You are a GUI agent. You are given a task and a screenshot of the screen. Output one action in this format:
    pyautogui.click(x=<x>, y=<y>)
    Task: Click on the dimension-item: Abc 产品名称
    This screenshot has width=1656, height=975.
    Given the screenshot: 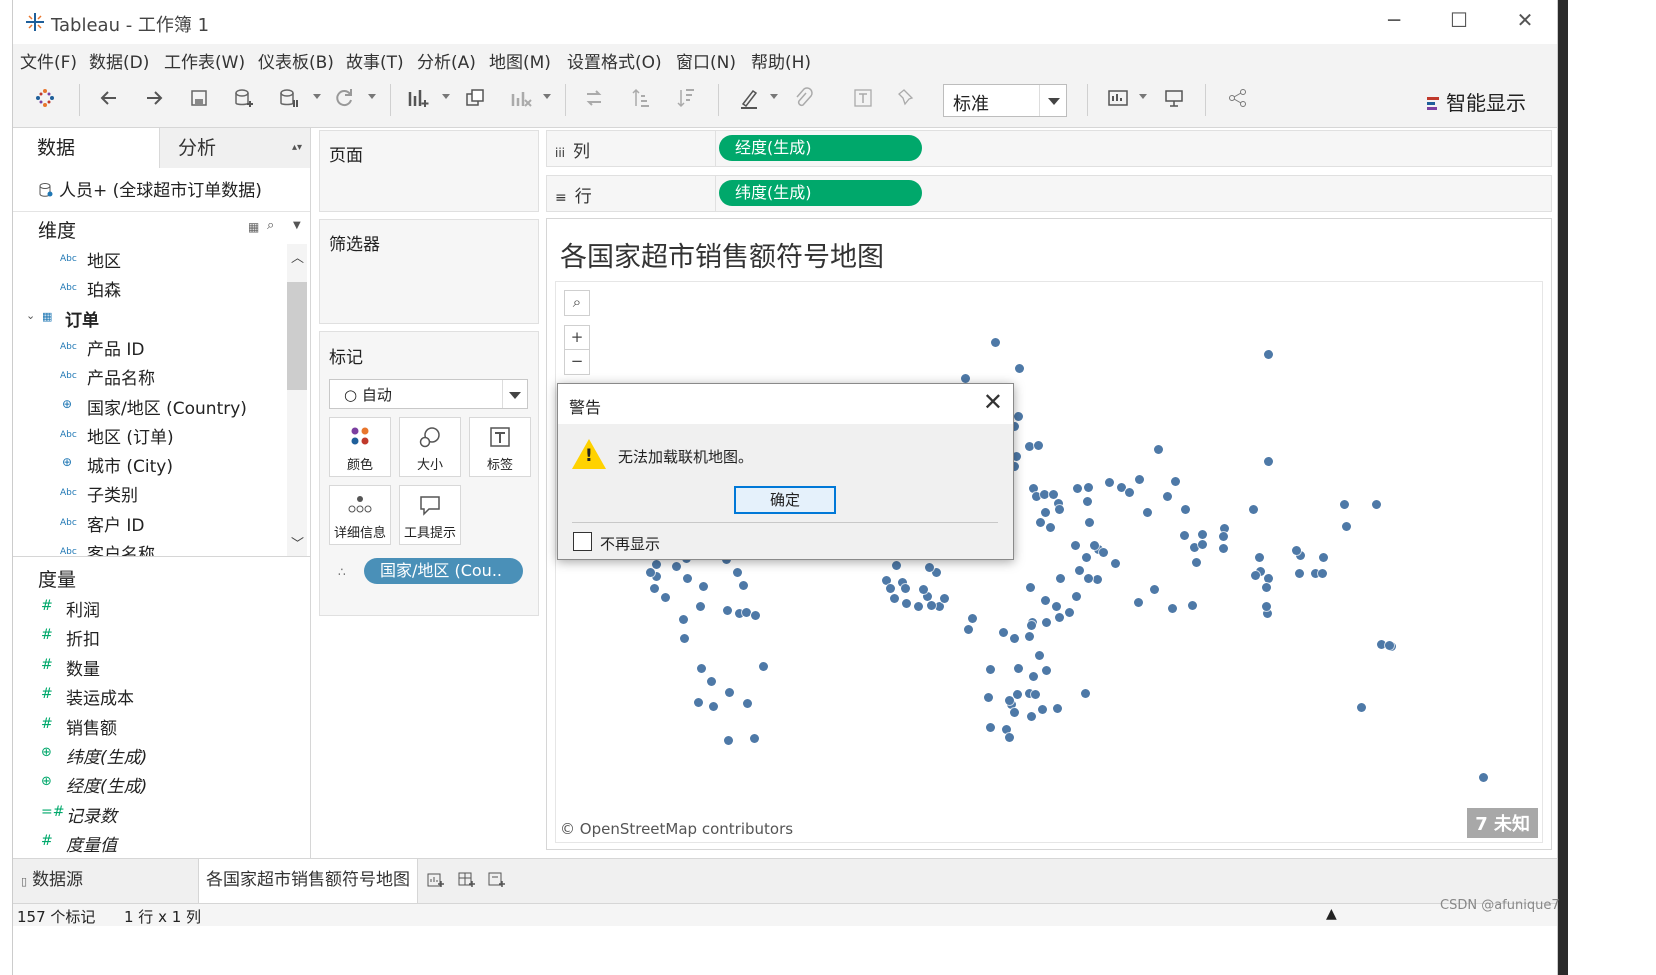 What is the action you would take?
    pyautogui.click(x=148, y=376)
    